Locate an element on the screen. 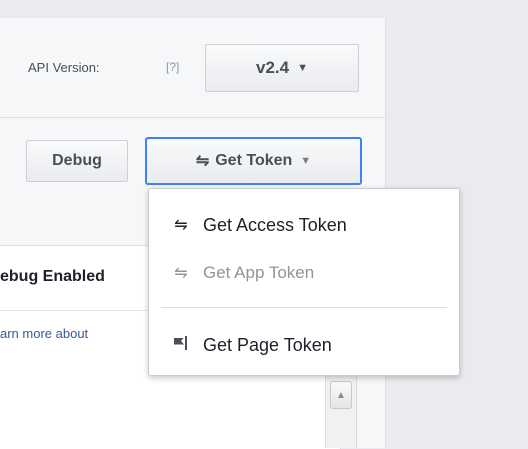 Image resolution: width=528 pixels, height=449 pixels. page-flag-icon is located at coordinates (181, 345).